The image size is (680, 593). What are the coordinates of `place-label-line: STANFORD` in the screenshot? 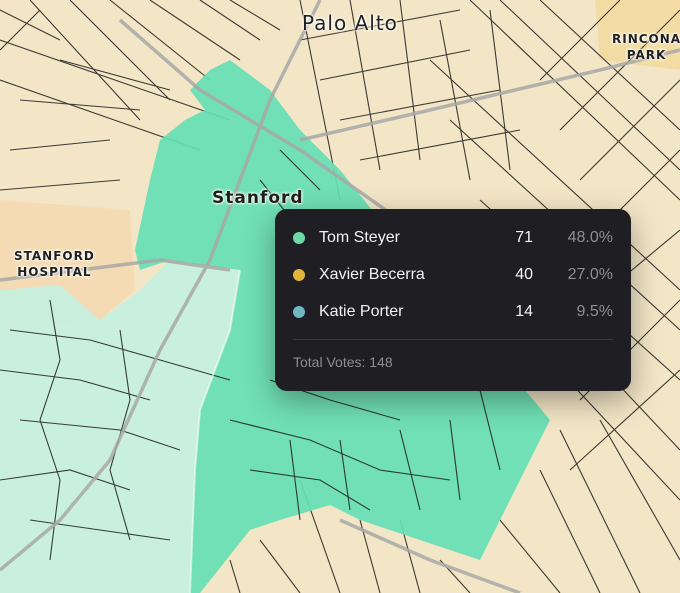 It's located at (54, 256).